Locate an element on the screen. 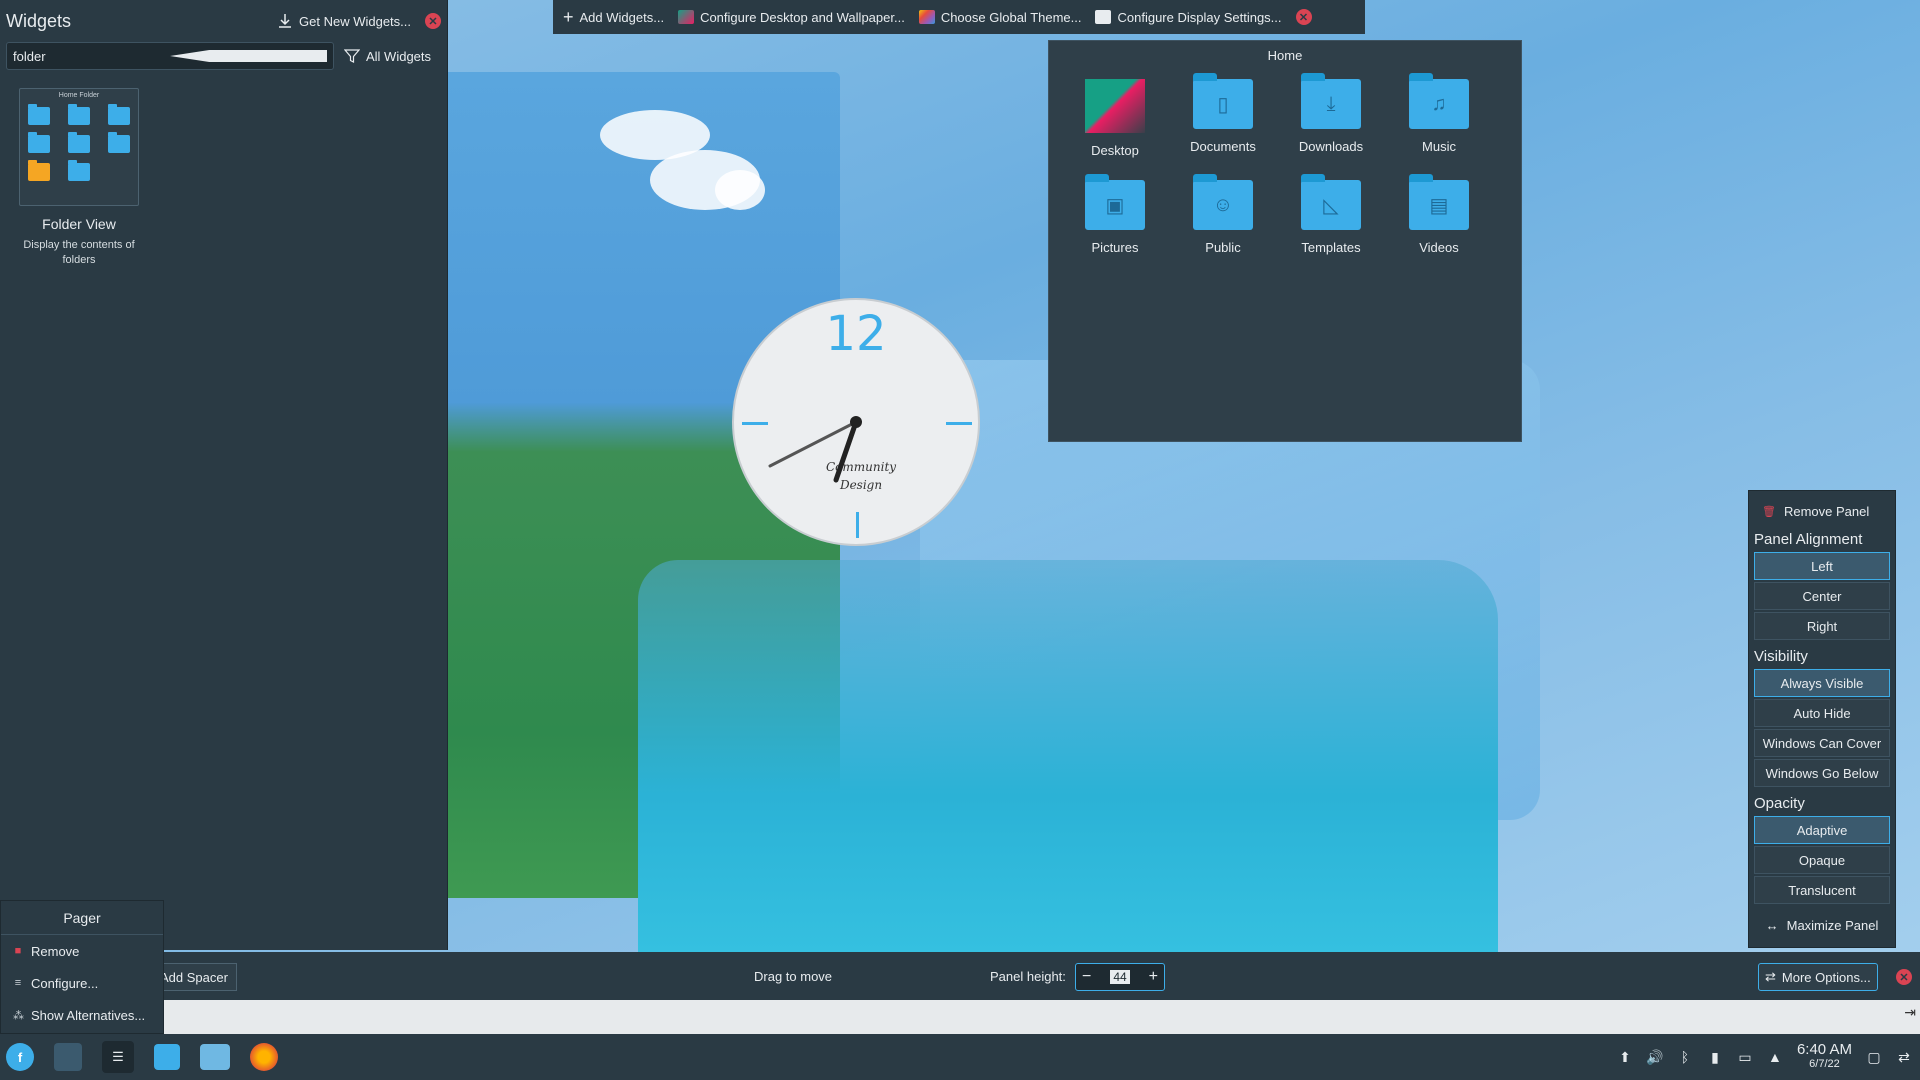  firefox-icon is located at coordinates (264, 1057).